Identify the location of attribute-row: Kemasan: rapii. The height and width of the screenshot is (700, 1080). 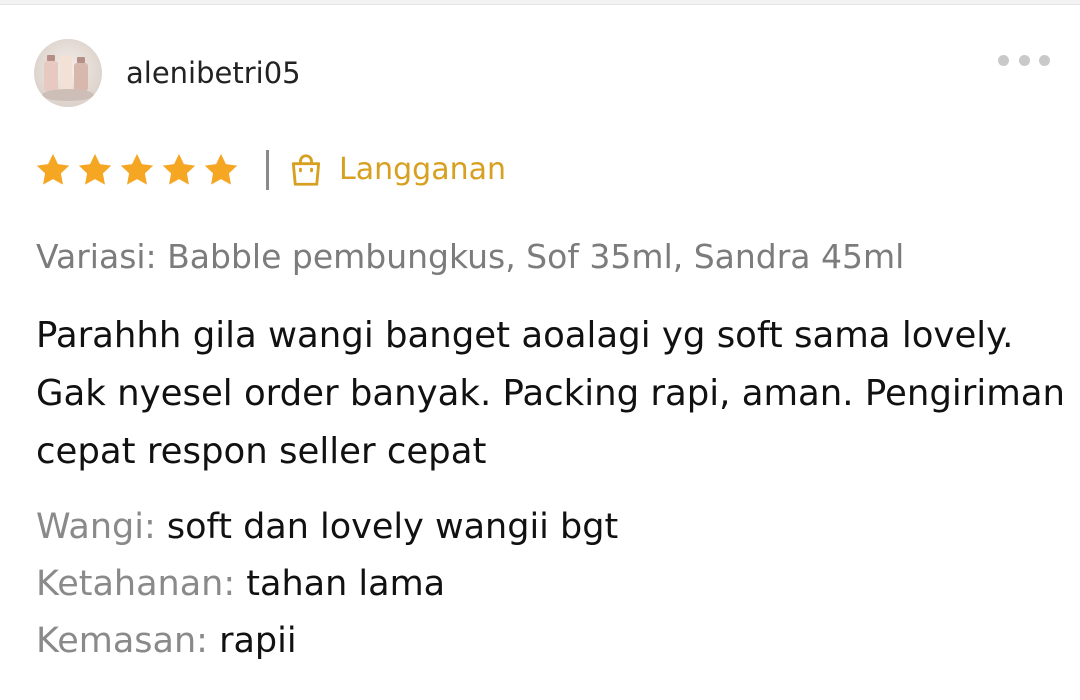
(546, 641).